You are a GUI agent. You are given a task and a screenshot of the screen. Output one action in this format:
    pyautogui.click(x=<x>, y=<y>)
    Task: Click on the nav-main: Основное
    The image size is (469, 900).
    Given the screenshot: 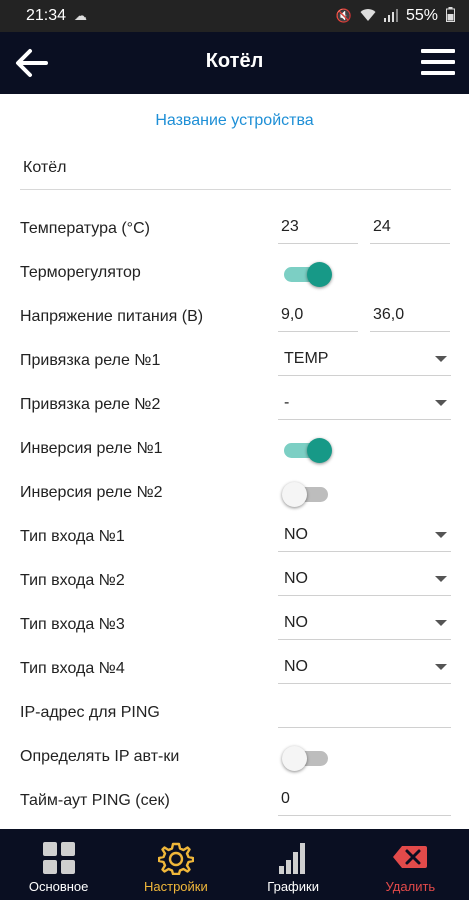 What is the action you would take?
    pyautogui.click(x=58, y=864)
    